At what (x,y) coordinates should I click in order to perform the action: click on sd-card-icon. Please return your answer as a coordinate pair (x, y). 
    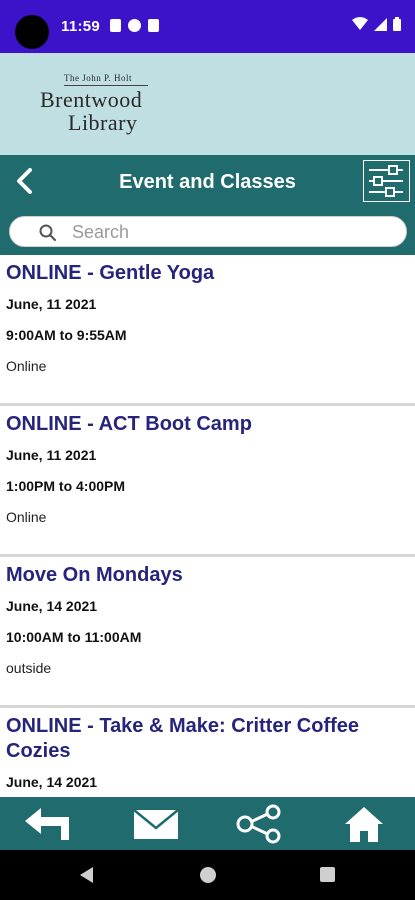
    Looking at the image, I should click on (153, 25).